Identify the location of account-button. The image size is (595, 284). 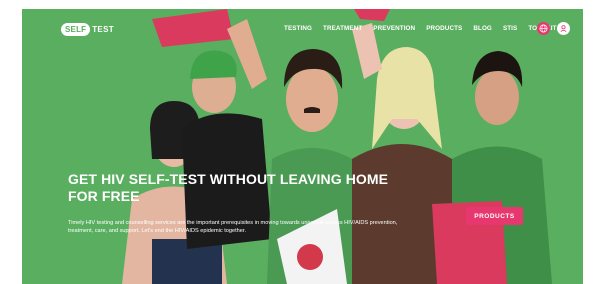
(563, 28).